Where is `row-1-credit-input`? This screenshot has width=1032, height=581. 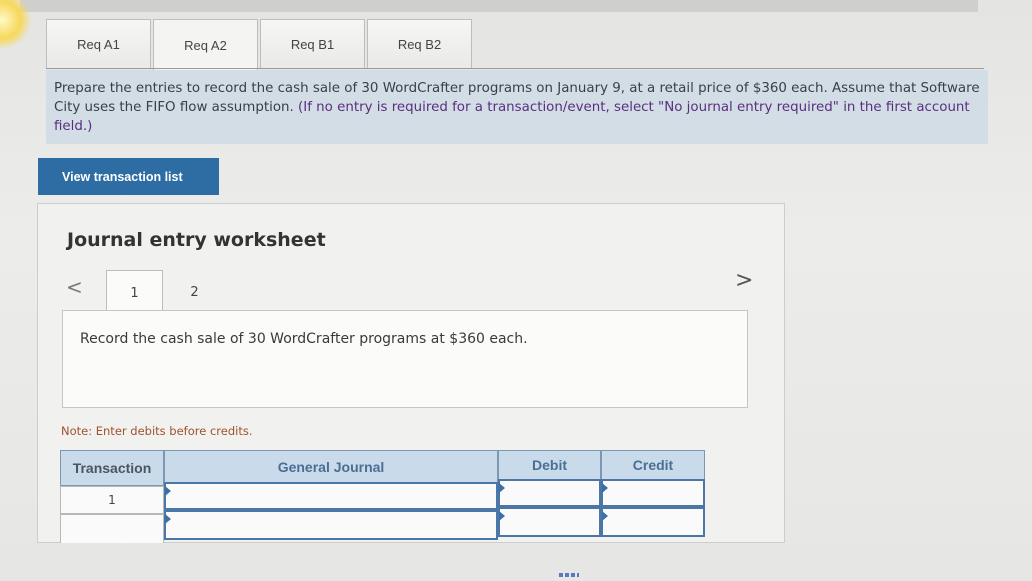 row-1-credit-input is located at coordinates (653, 493).